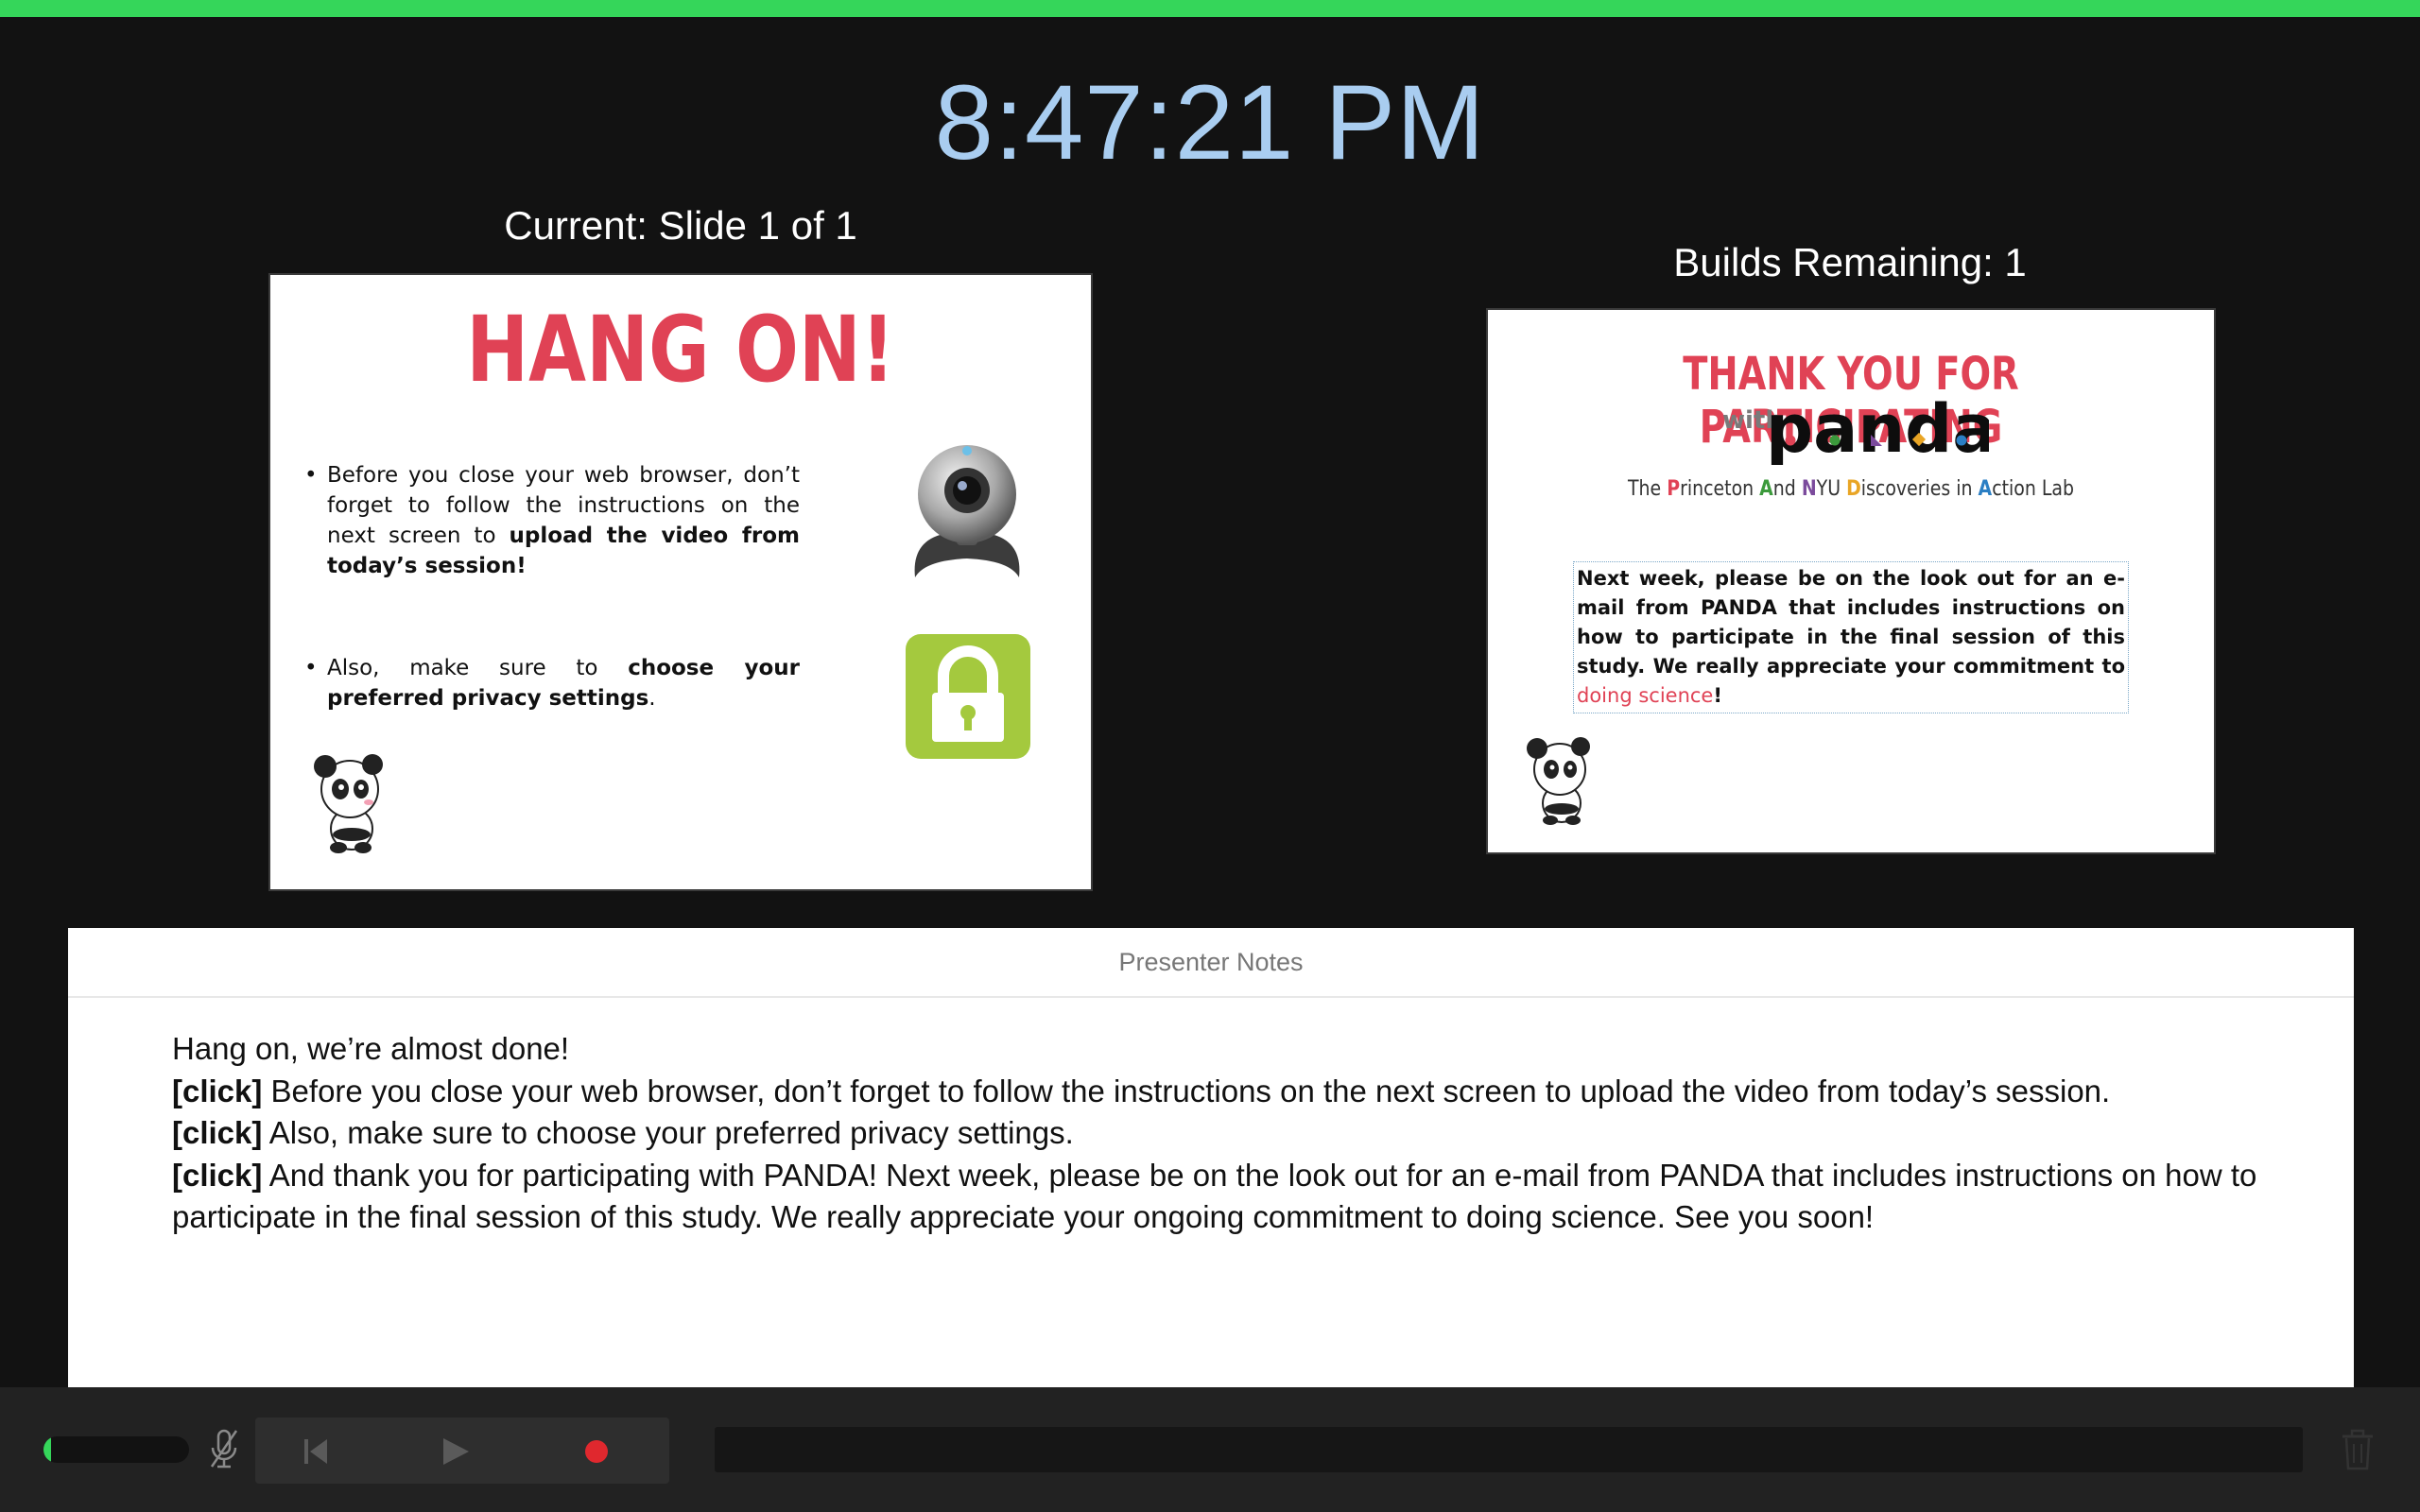 The image size is (2420, 1512). I want to click on current-slide-label: Current: Slide 1 of 1, so click(680, 225).